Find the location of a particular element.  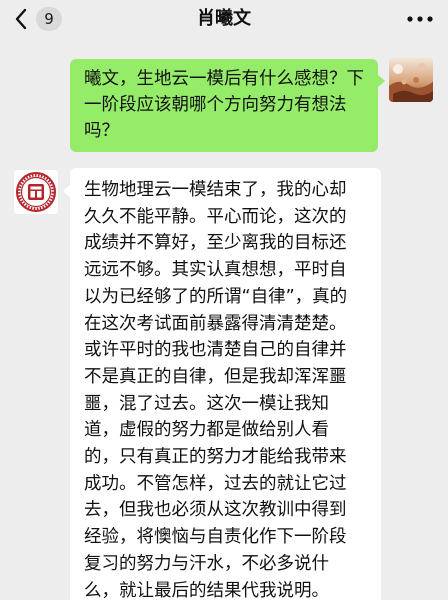

top-bar: 9 肖曦文 is located at coordinates (224, 19).